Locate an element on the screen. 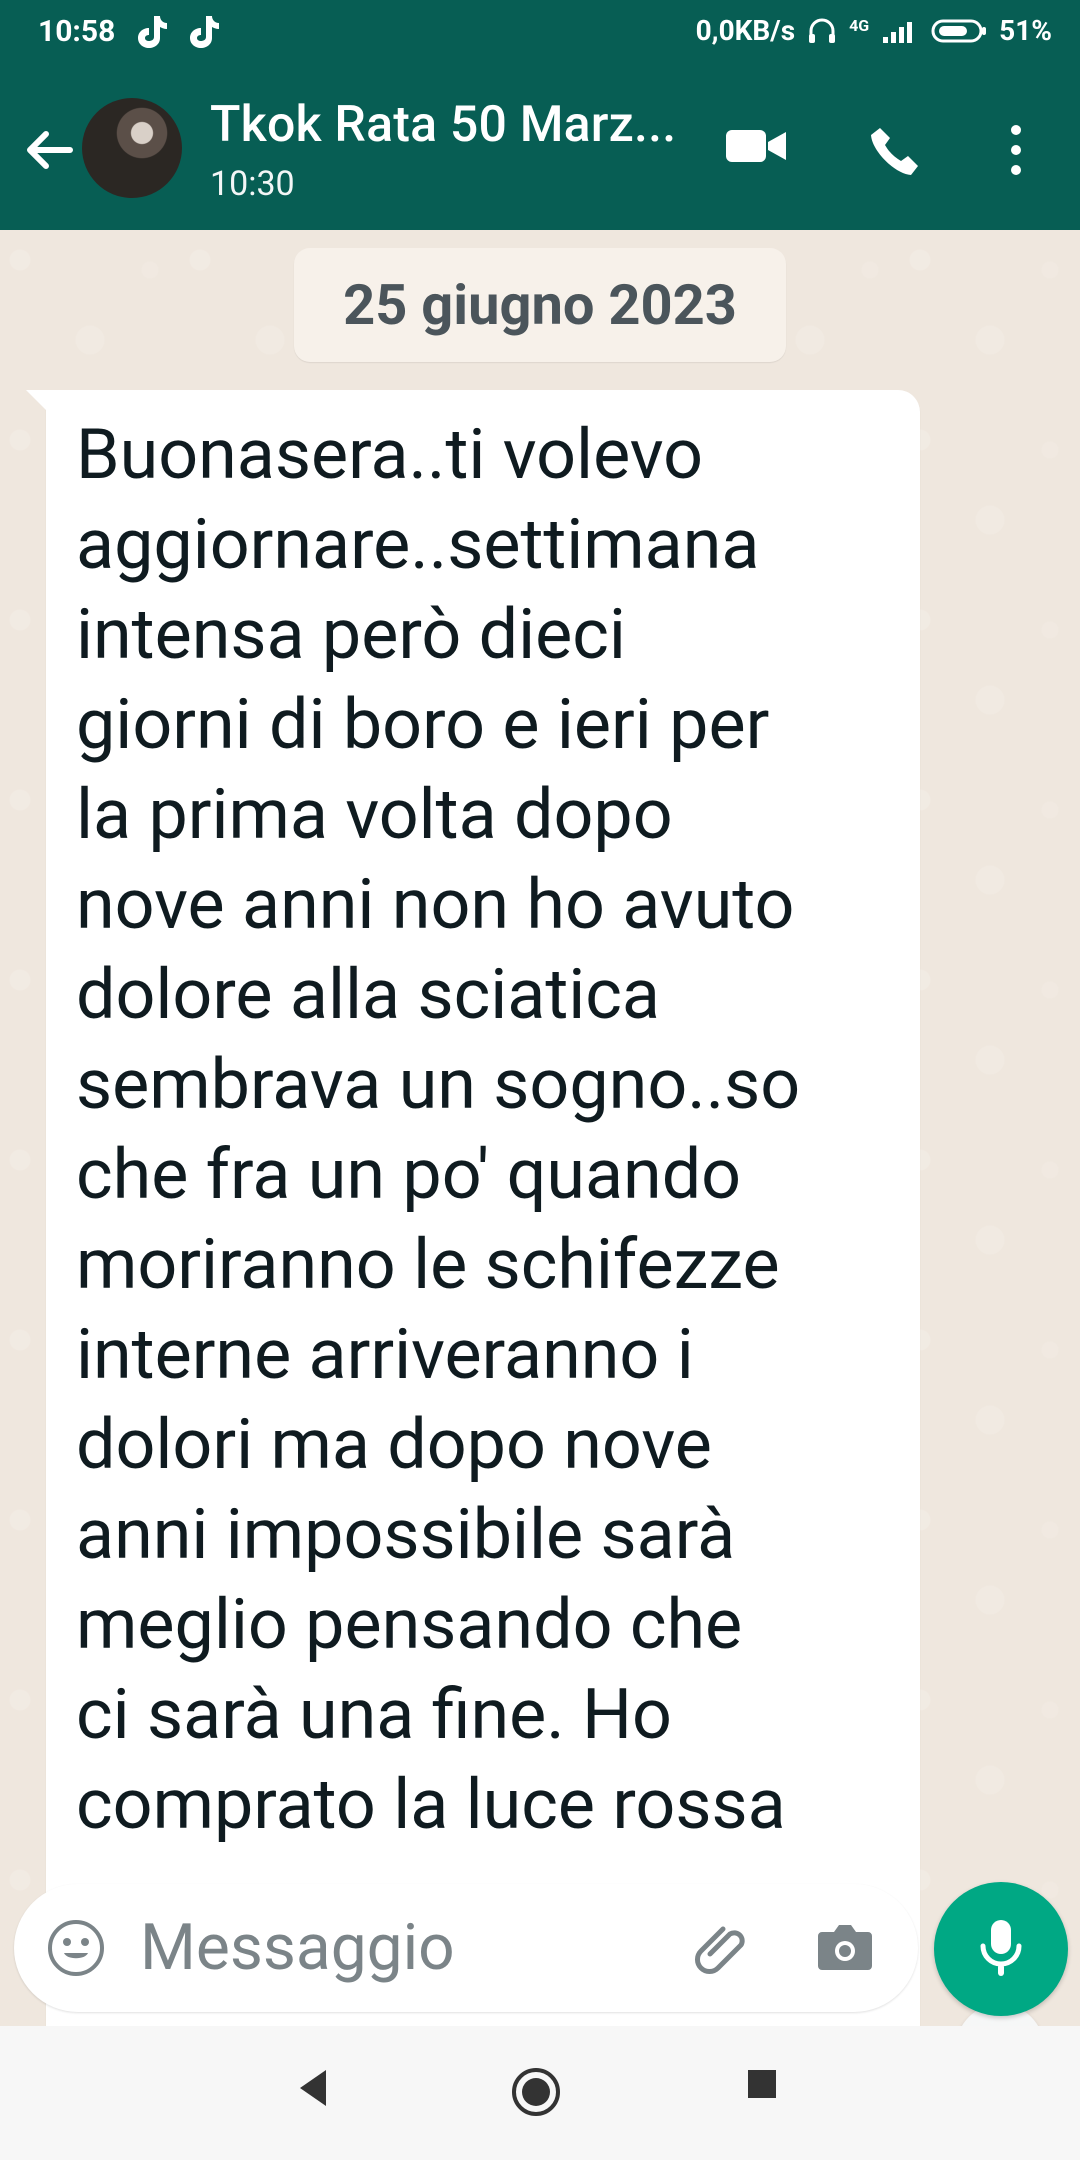 The width and height of the screenshot is (1080, 2160). status-right: 0,0KB/s 4G 51% is located at coordinates (874, 30).